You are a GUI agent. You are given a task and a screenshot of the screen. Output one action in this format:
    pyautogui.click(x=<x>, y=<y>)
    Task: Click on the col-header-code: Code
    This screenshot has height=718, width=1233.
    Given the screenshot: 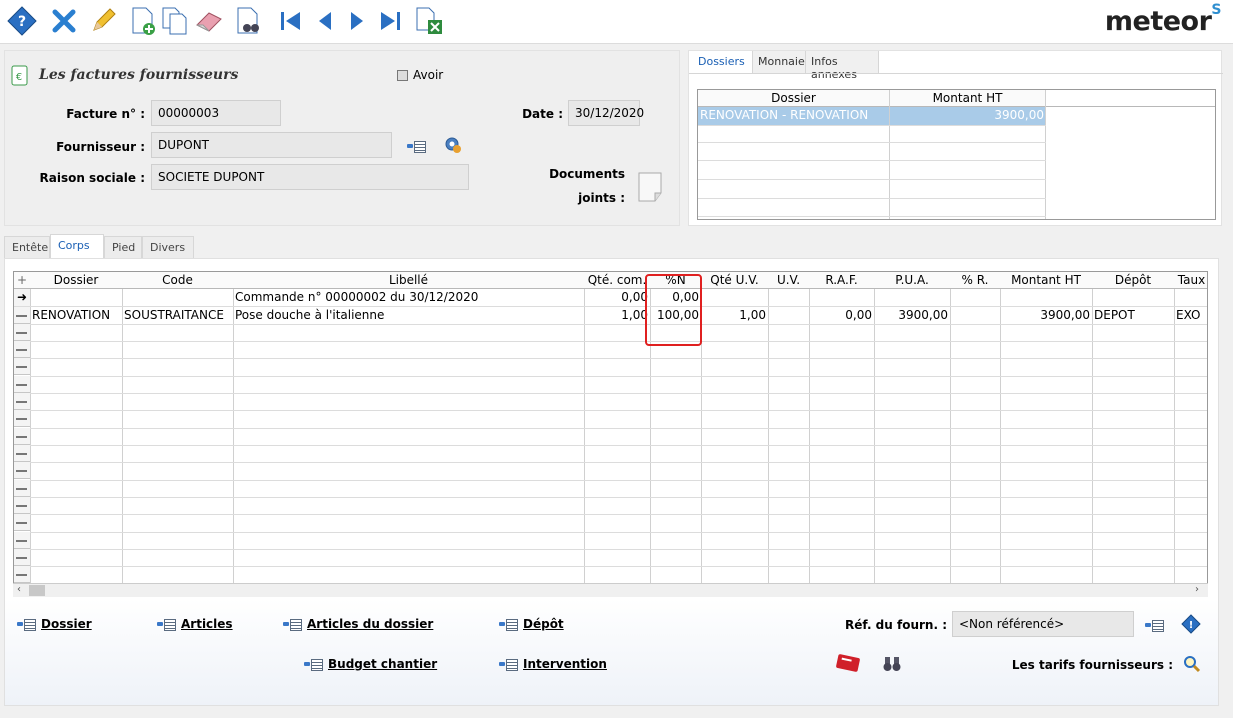 What is the action you would take?
    pyautogui.click(x=177, y=280)
    